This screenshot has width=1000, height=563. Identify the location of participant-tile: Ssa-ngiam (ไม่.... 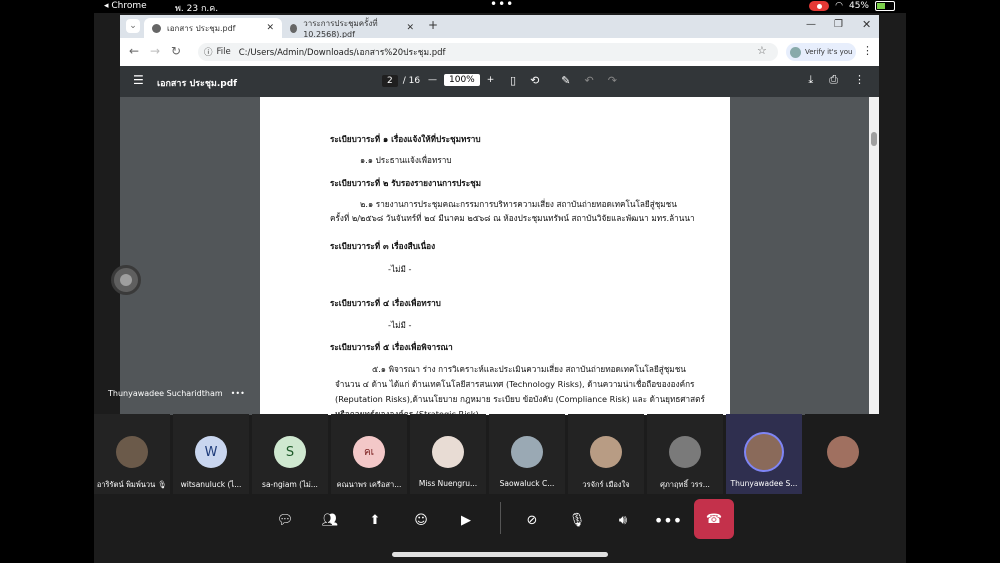
(290, 454).